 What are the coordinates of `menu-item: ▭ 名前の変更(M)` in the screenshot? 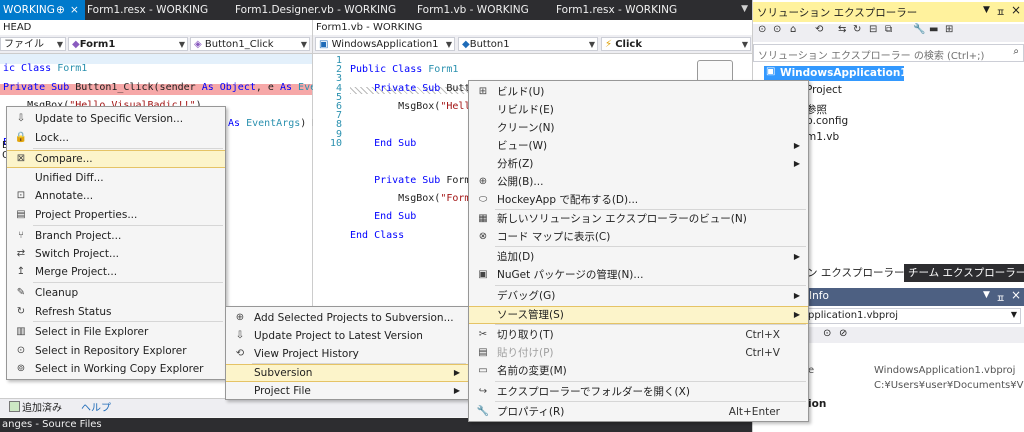 It's located at (638, 371).